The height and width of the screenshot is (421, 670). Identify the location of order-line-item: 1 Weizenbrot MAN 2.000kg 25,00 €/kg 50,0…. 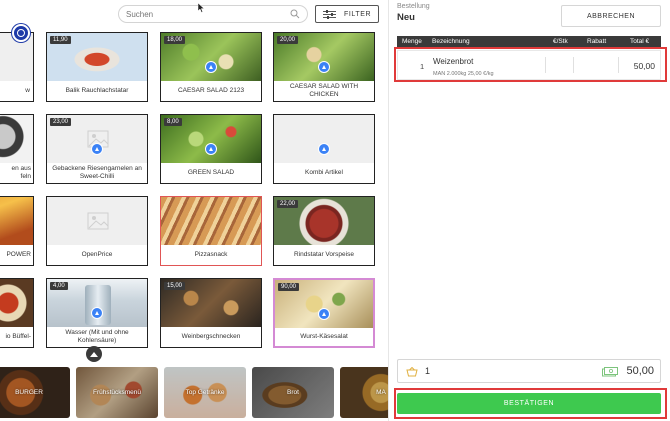
(529, 65).